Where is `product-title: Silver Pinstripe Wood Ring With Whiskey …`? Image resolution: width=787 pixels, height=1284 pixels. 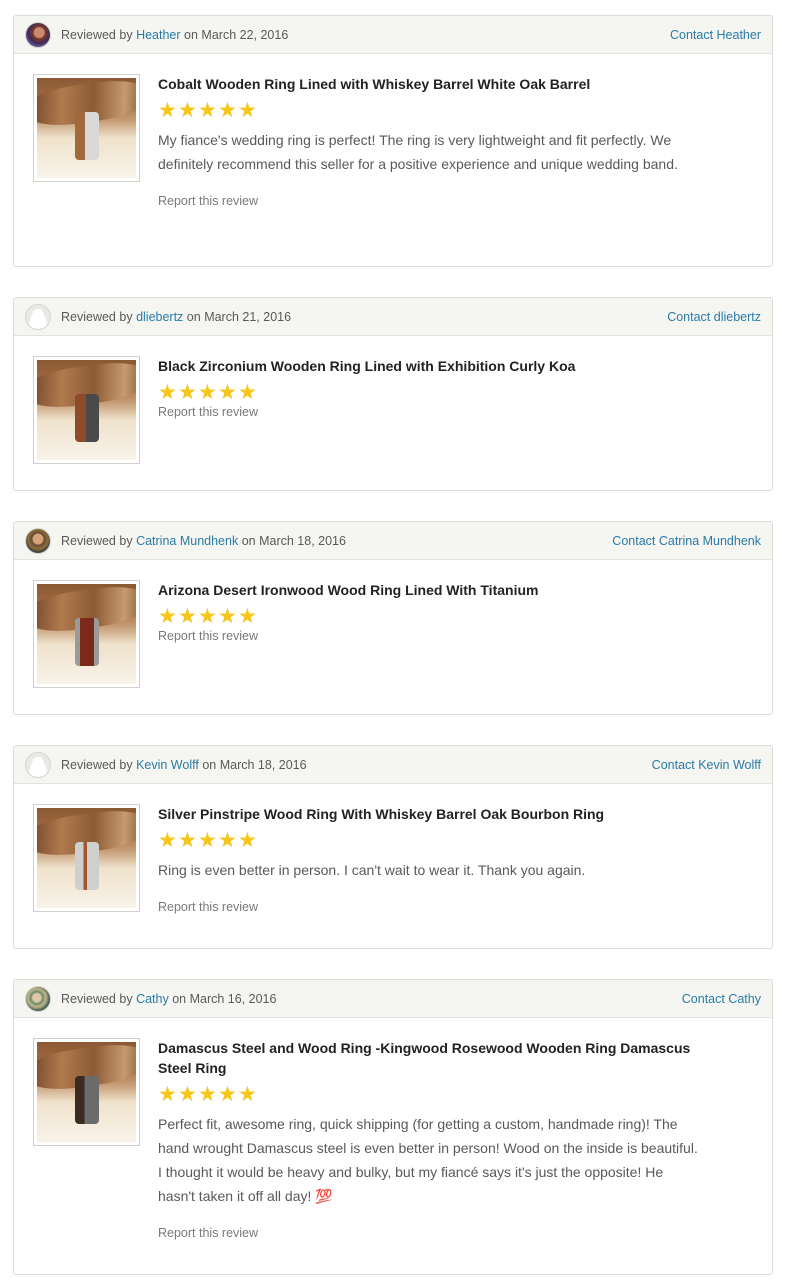
product-title: Silver Pinstripe Wood Ring With Whiskey … is located at coordinates (428, 814).